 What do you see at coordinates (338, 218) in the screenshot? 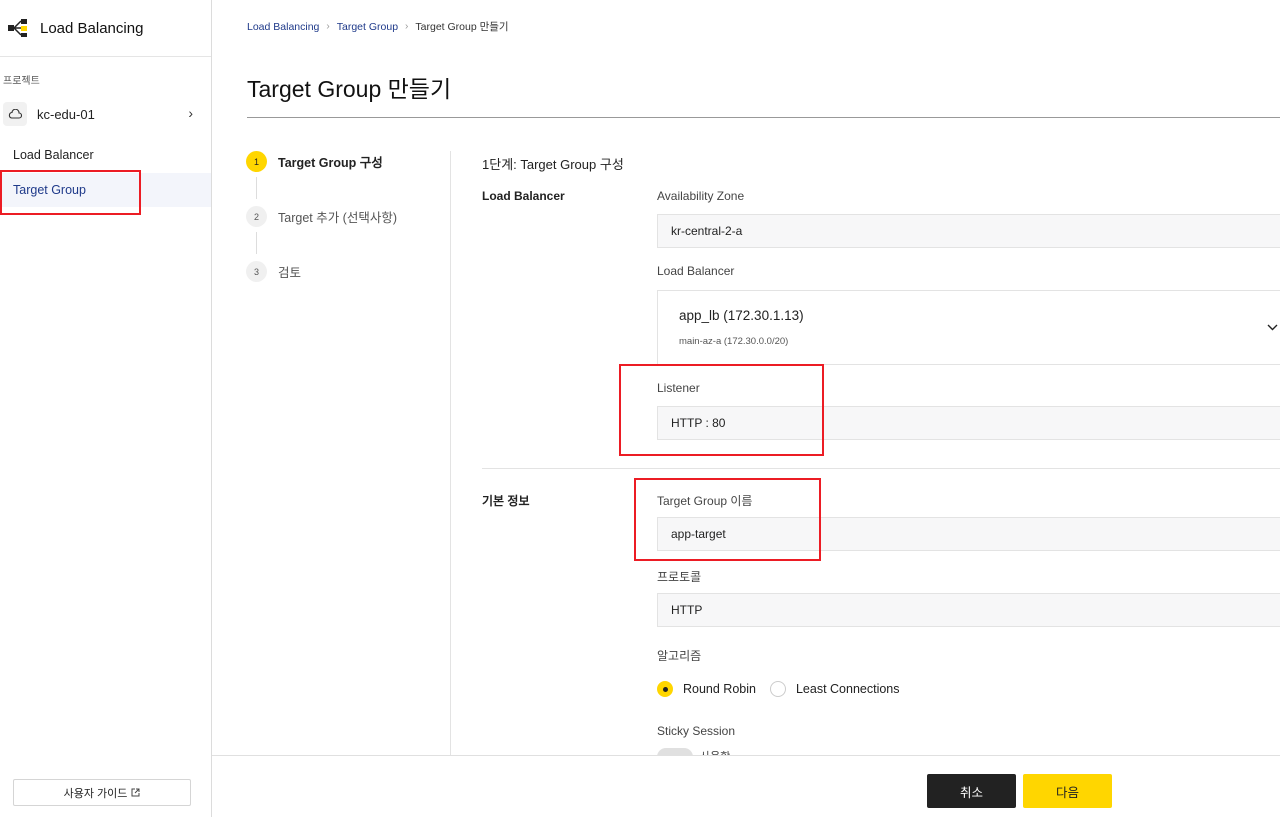
I see `step-label: Target 추가 (선택사항)` at bounding box center [338, 218].